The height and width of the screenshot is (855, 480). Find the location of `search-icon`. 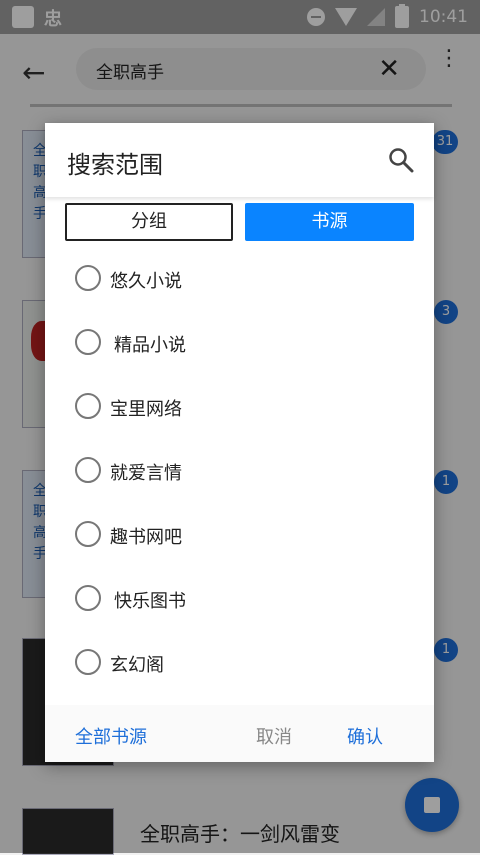

search-icon is located at coordinates (401, 160).